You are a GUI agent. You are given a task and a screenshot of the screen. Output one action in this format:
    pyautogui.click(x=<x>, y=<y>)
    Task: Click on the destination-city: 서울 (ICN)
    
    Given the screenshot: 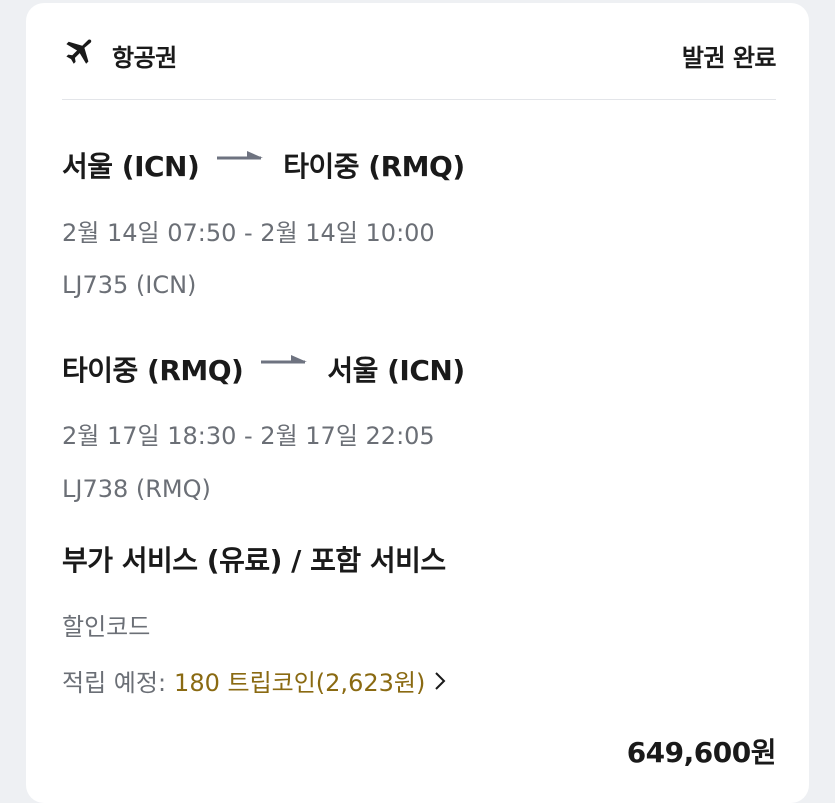 What is the action you would take?
    pyautogui.click(x=396, y=370)
    